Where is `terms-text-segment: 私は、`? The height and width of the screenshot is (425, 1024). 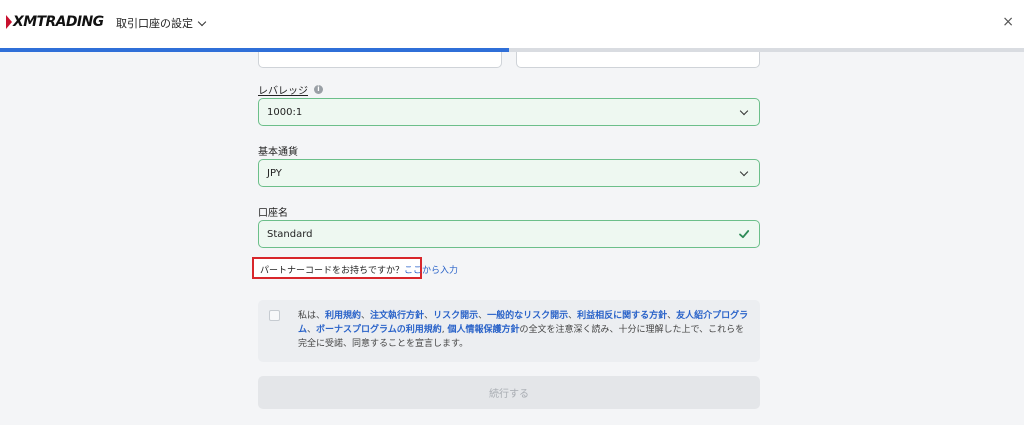
terms-text-segment: 私は、 is located at coordinates (312, 316).